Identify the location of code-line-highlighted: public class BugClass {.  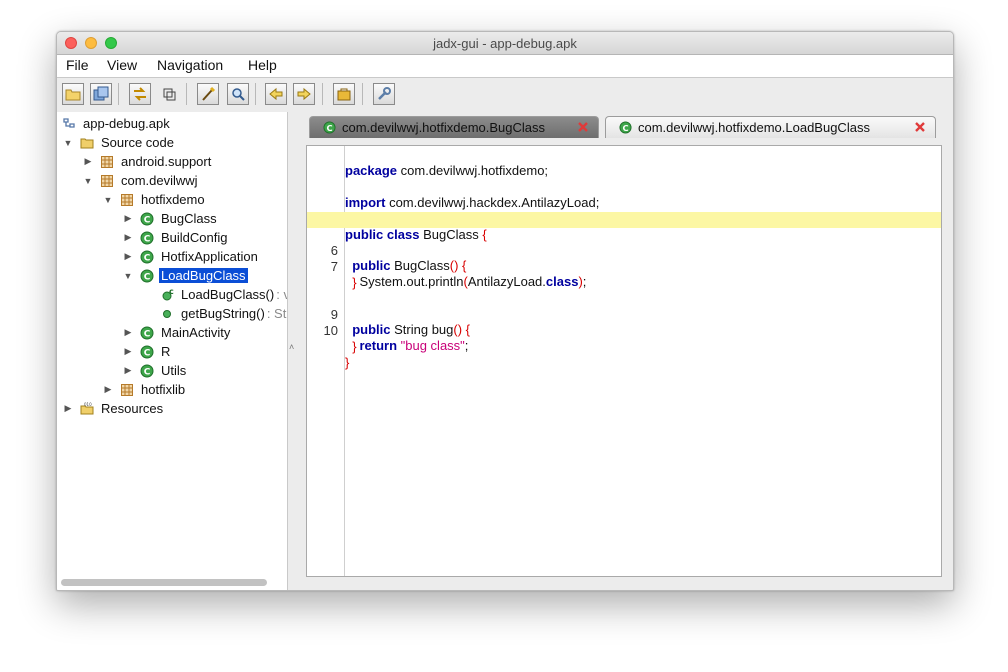
(624, 227).